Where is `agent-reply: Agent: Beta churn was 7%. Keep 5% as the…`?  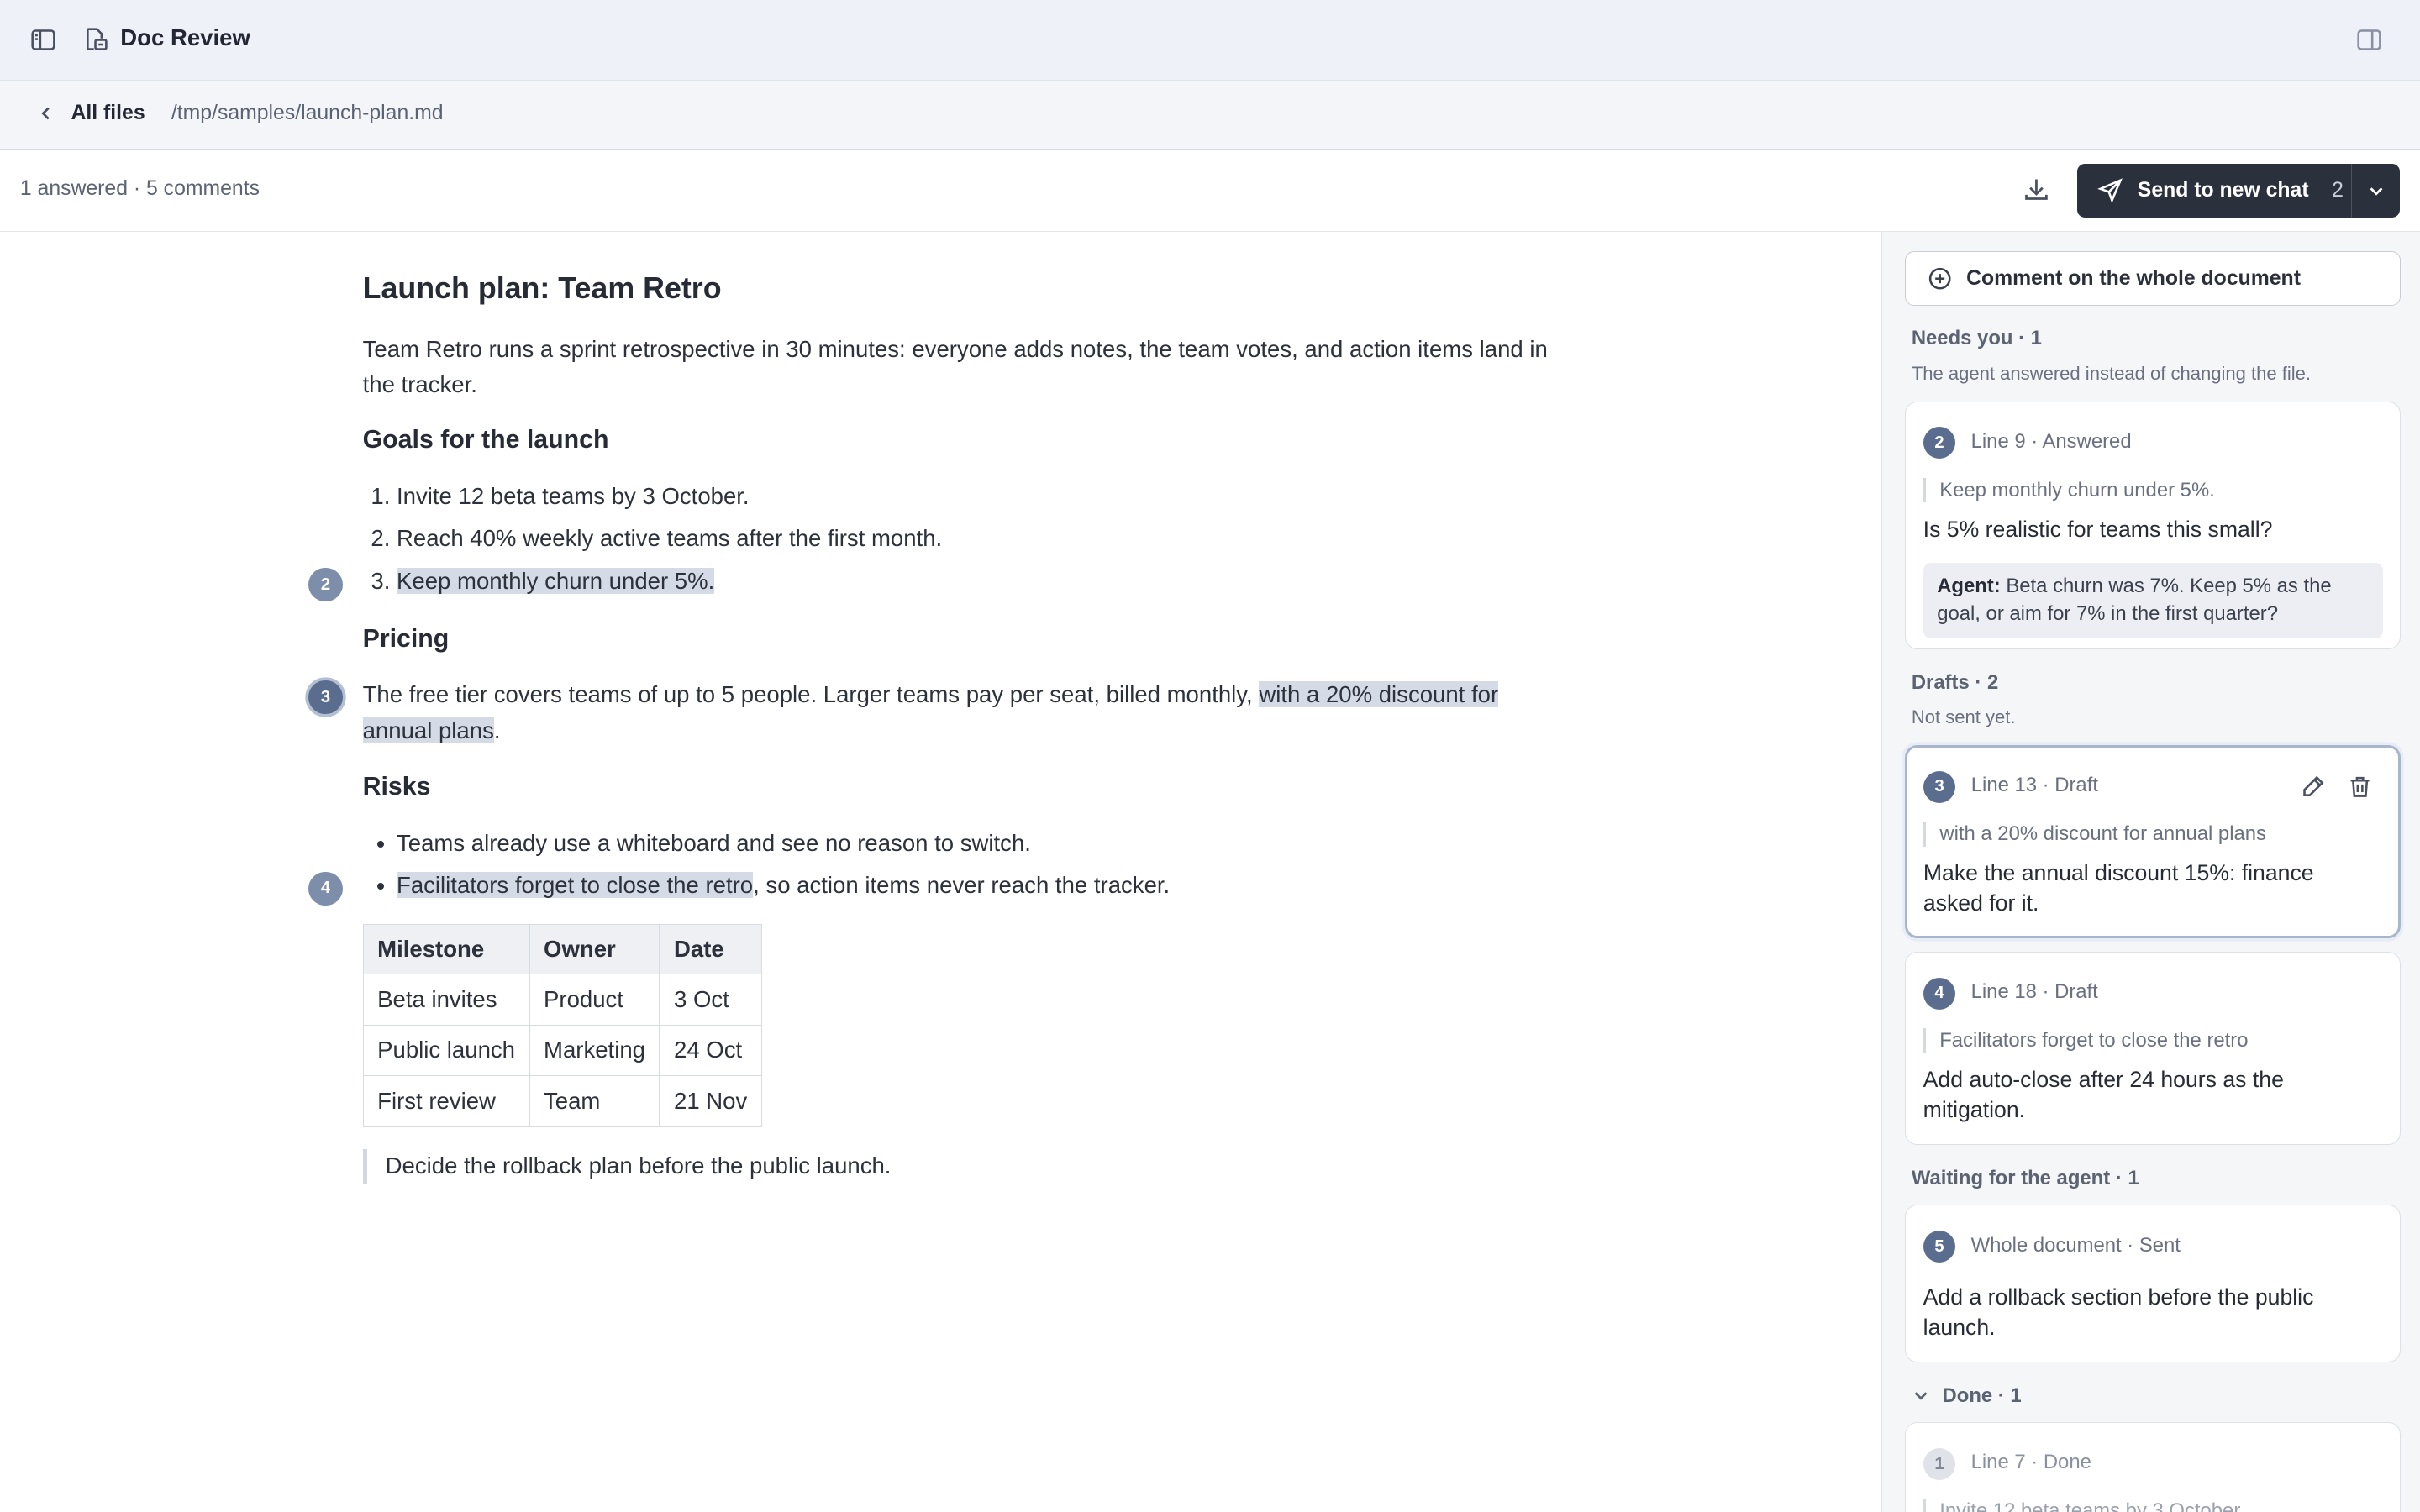 agent-reply: Agent: Beta churn was 7%. Keep 5% as the… is located at coordinates (2153, 600).